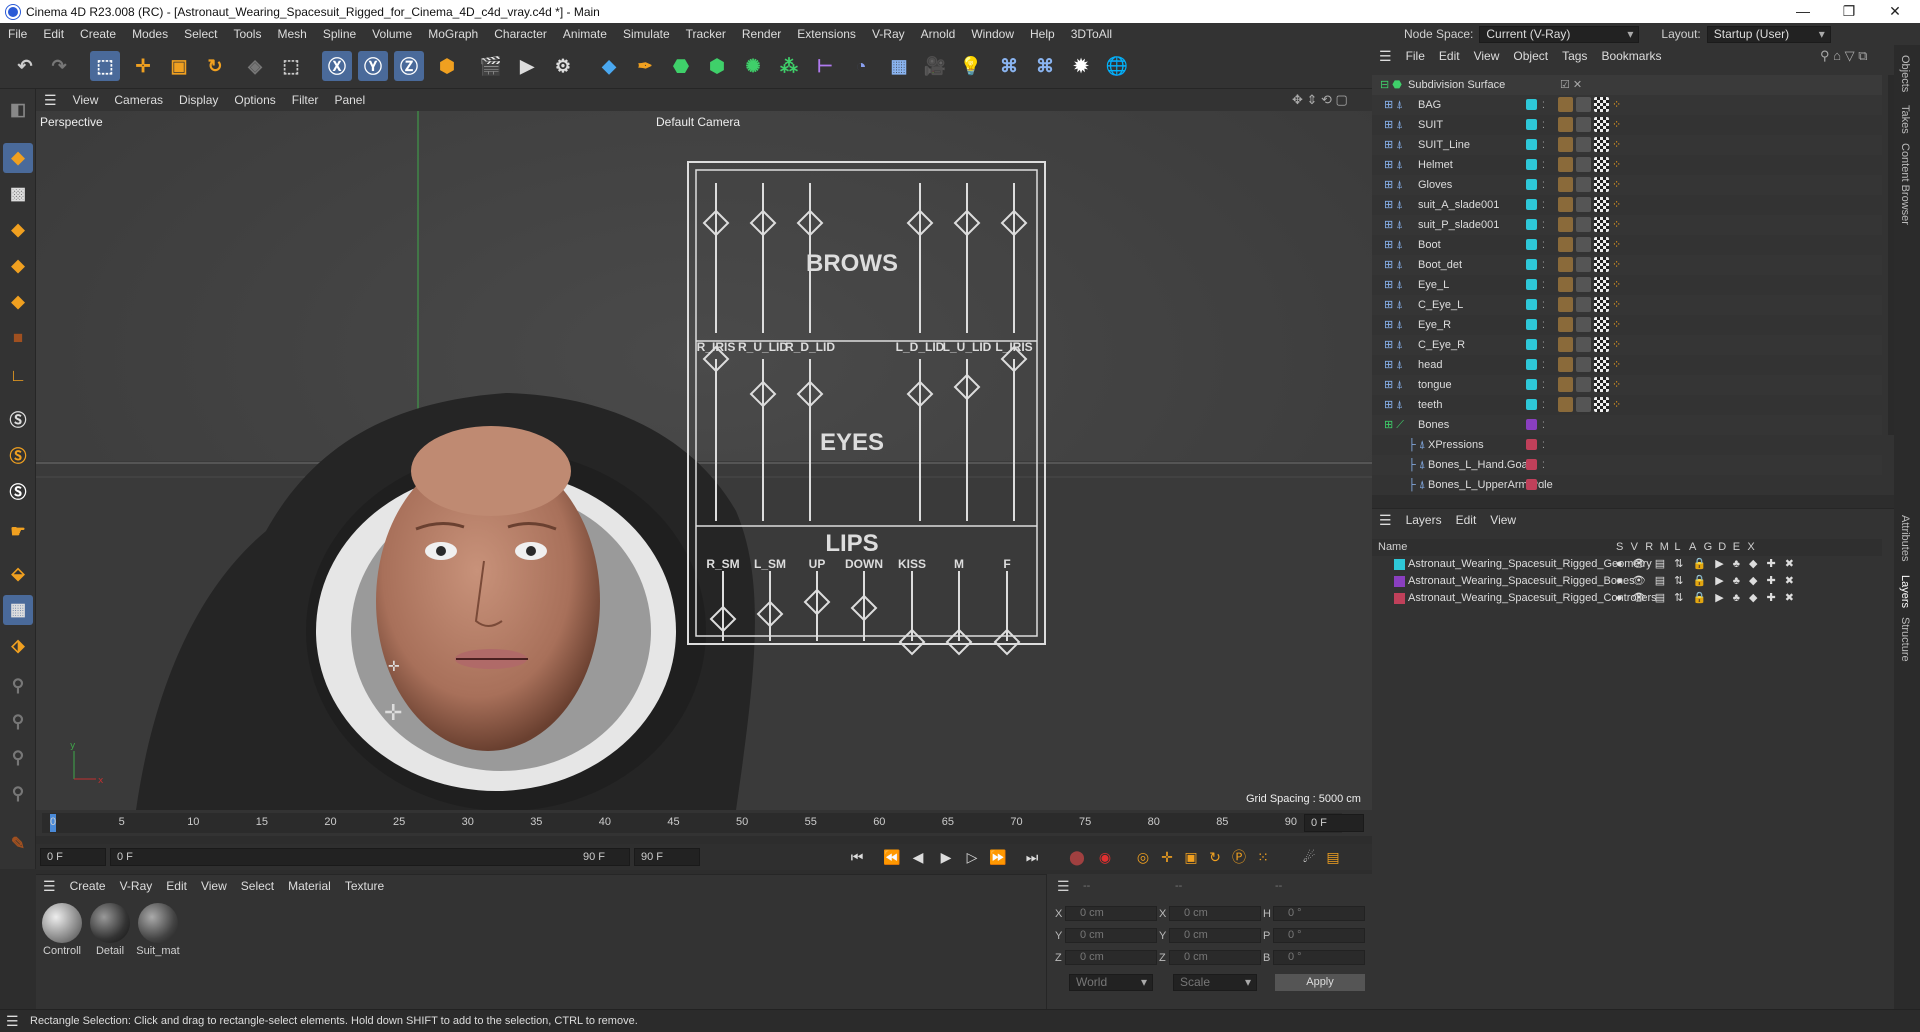  Describe the element at coordinates (1844, 56) in the screenshot. I see `objects-search-filter-icons: ⚲ ⌂ ▽ ⧉` at that location.